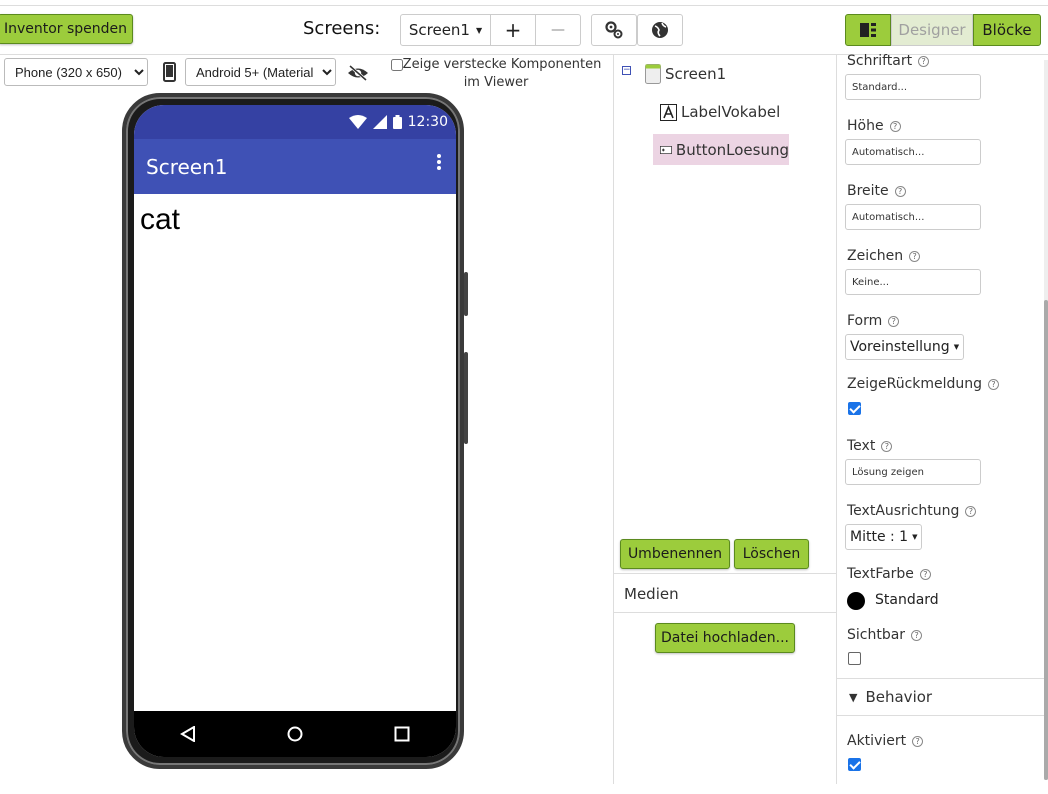  I want to click on app-title: Screen1, so click(187, 166).